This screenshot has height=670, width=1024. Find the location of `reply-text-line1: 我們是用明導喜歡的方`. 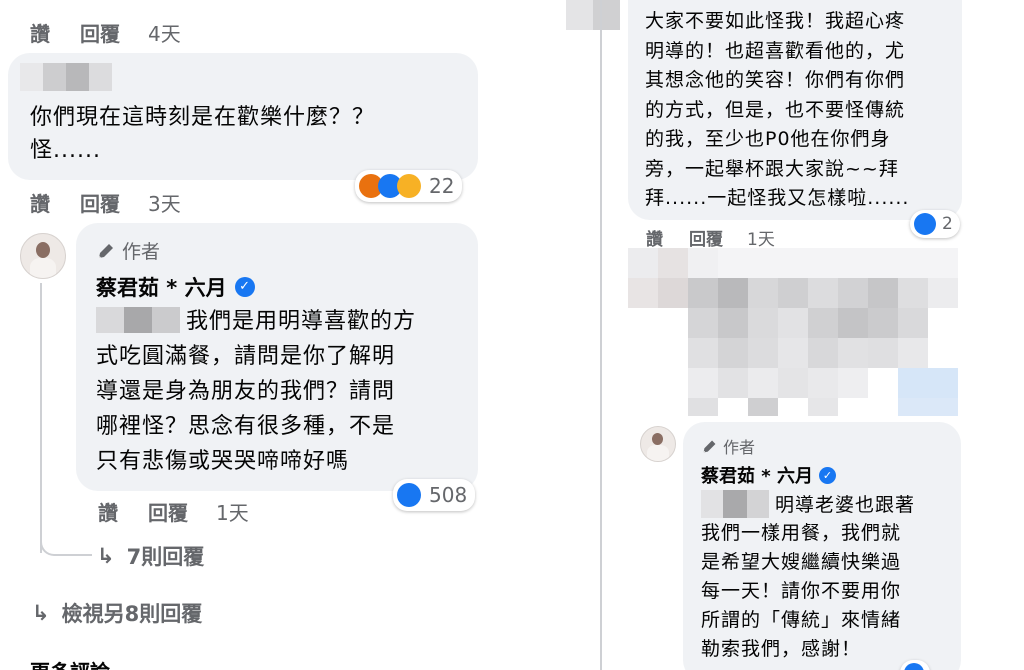

reply-text-line1: 我們是用明導喜歡的方 is located at coordinates (301, 321).